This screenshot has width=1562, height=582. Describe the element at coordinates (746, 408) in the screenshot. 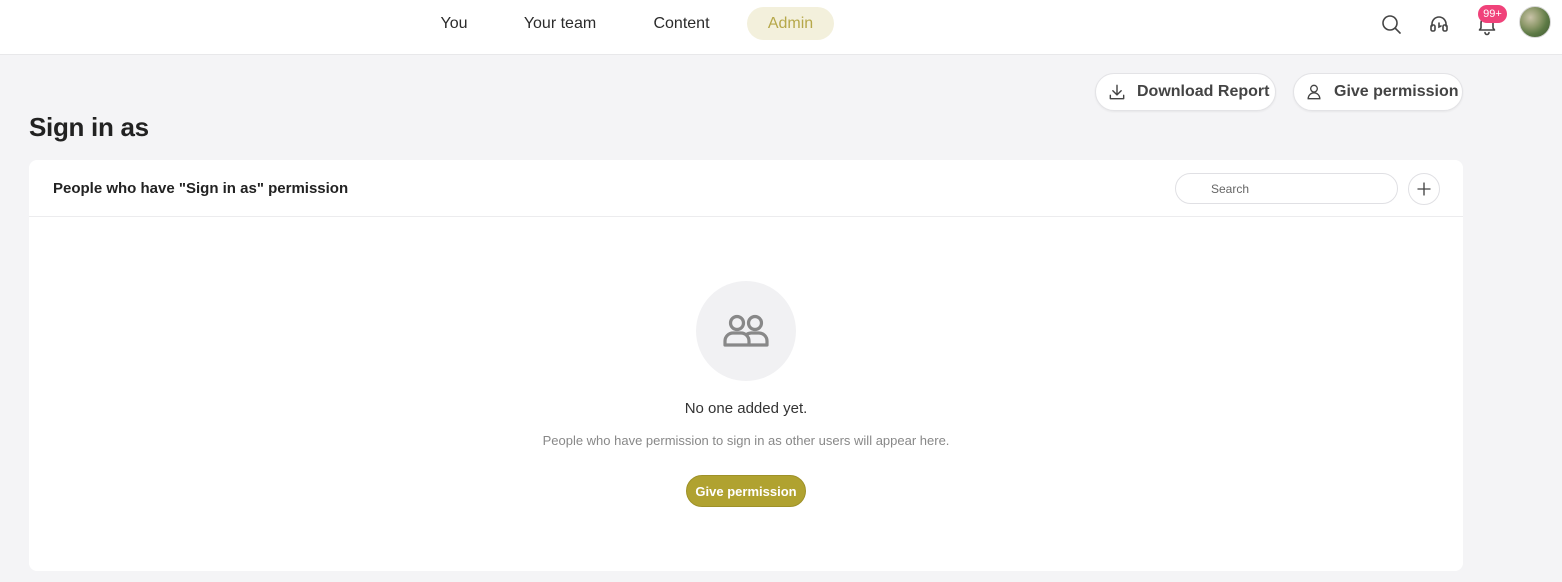

I see `empty-state-title: No one added yet.` at that location.